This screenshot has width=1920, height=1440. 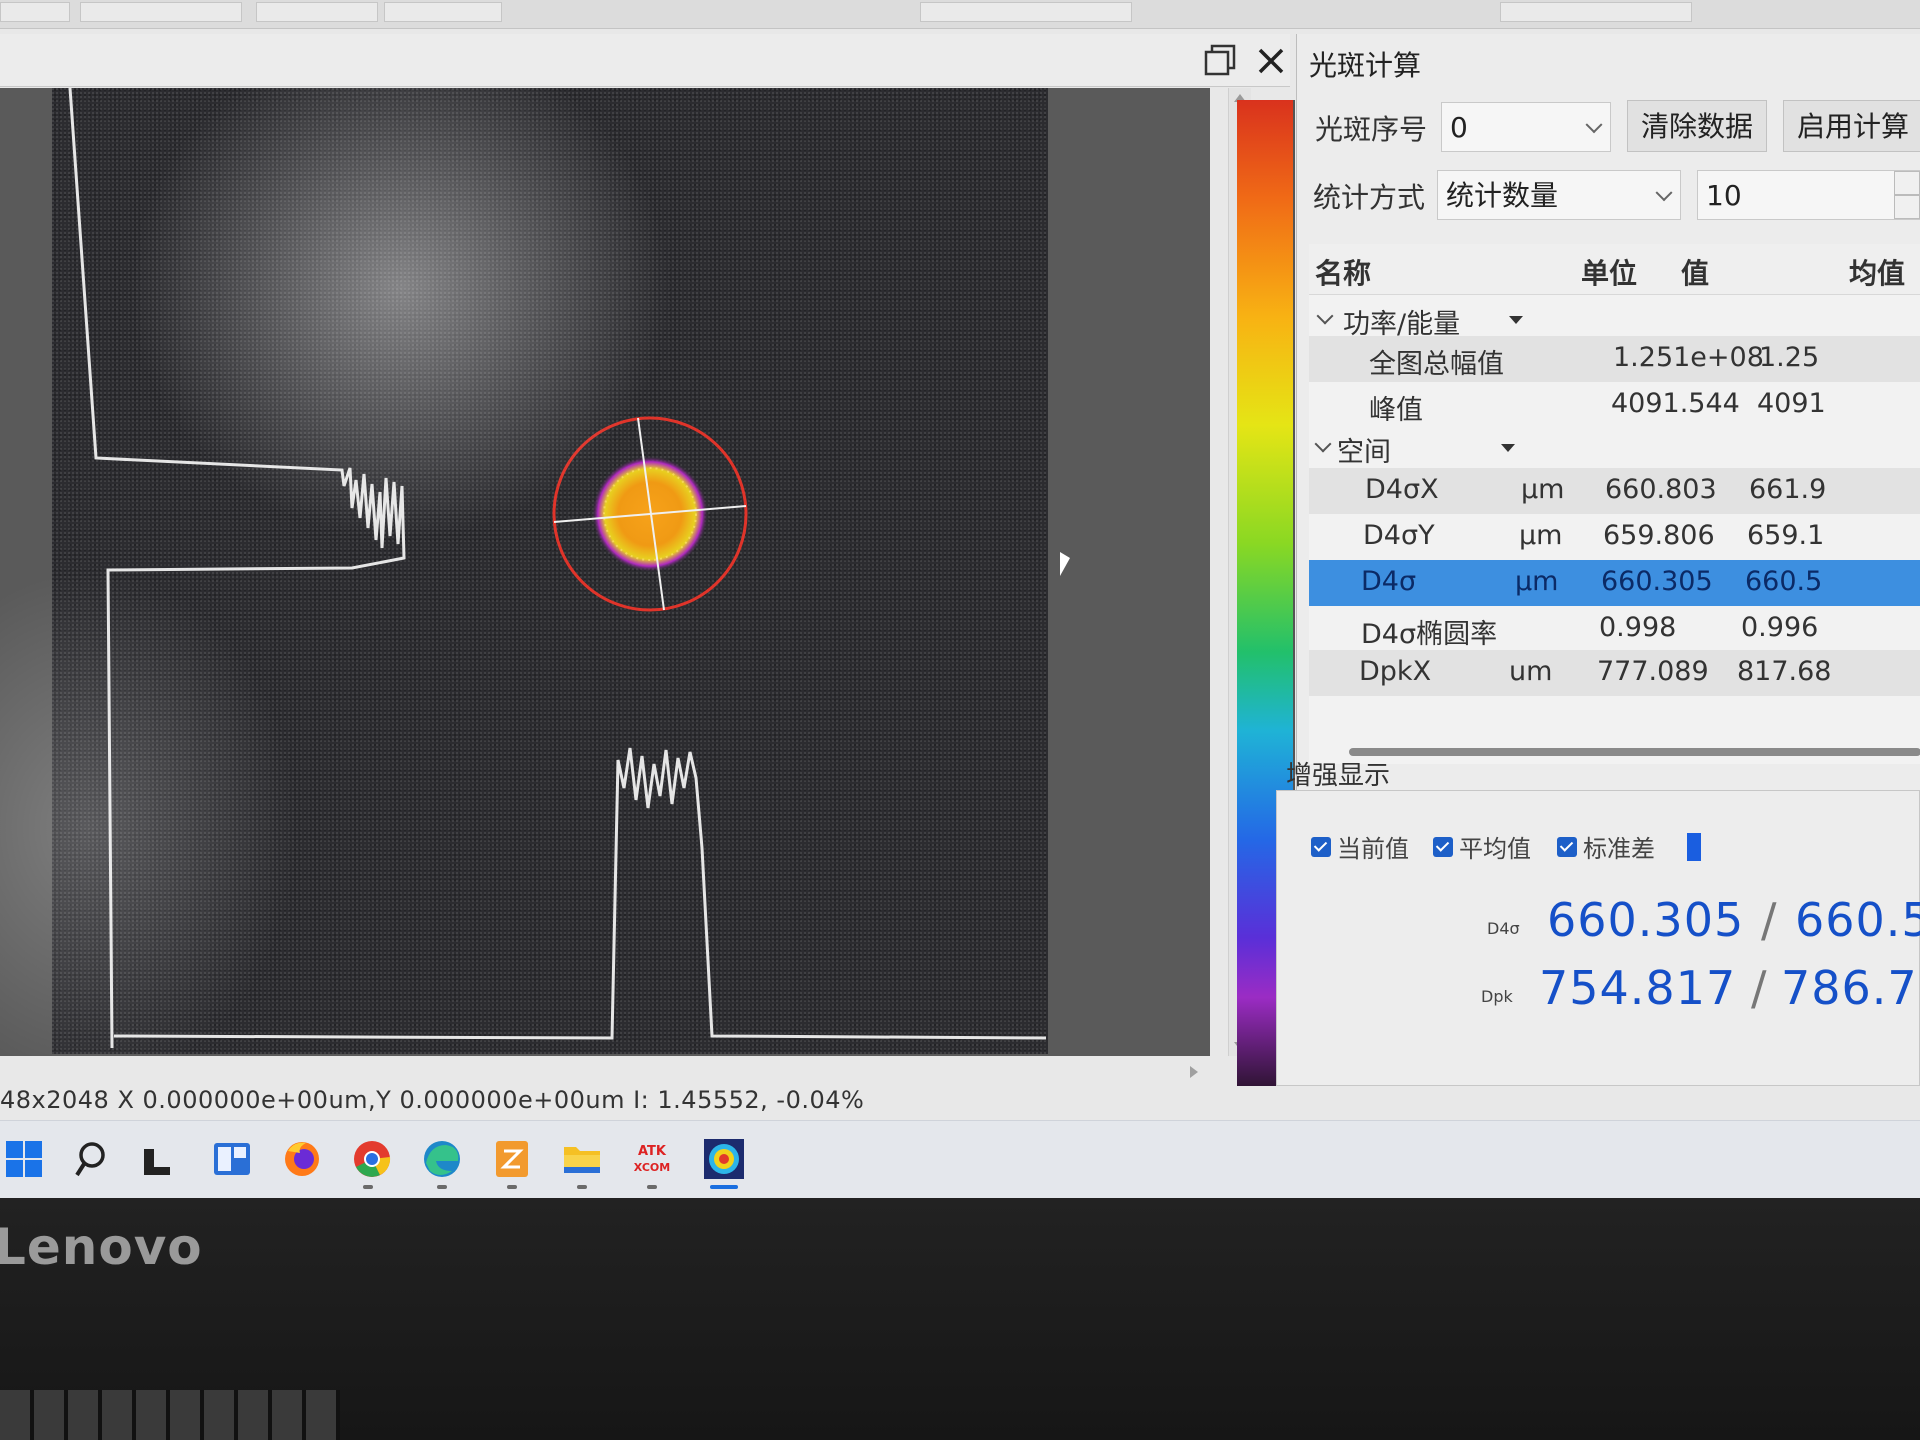 What do you see at coordinates (582, 1159) in the screenshot?
I see `file-explorer-icon` at bounding box center [582, 1159].